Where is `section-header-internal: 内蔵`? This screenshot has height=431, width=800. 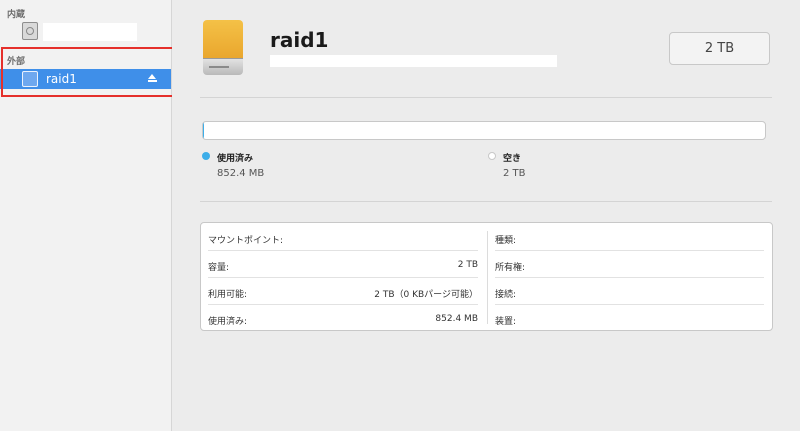
section-header-internal: 内蔵 is located at coordinates (16, 15).